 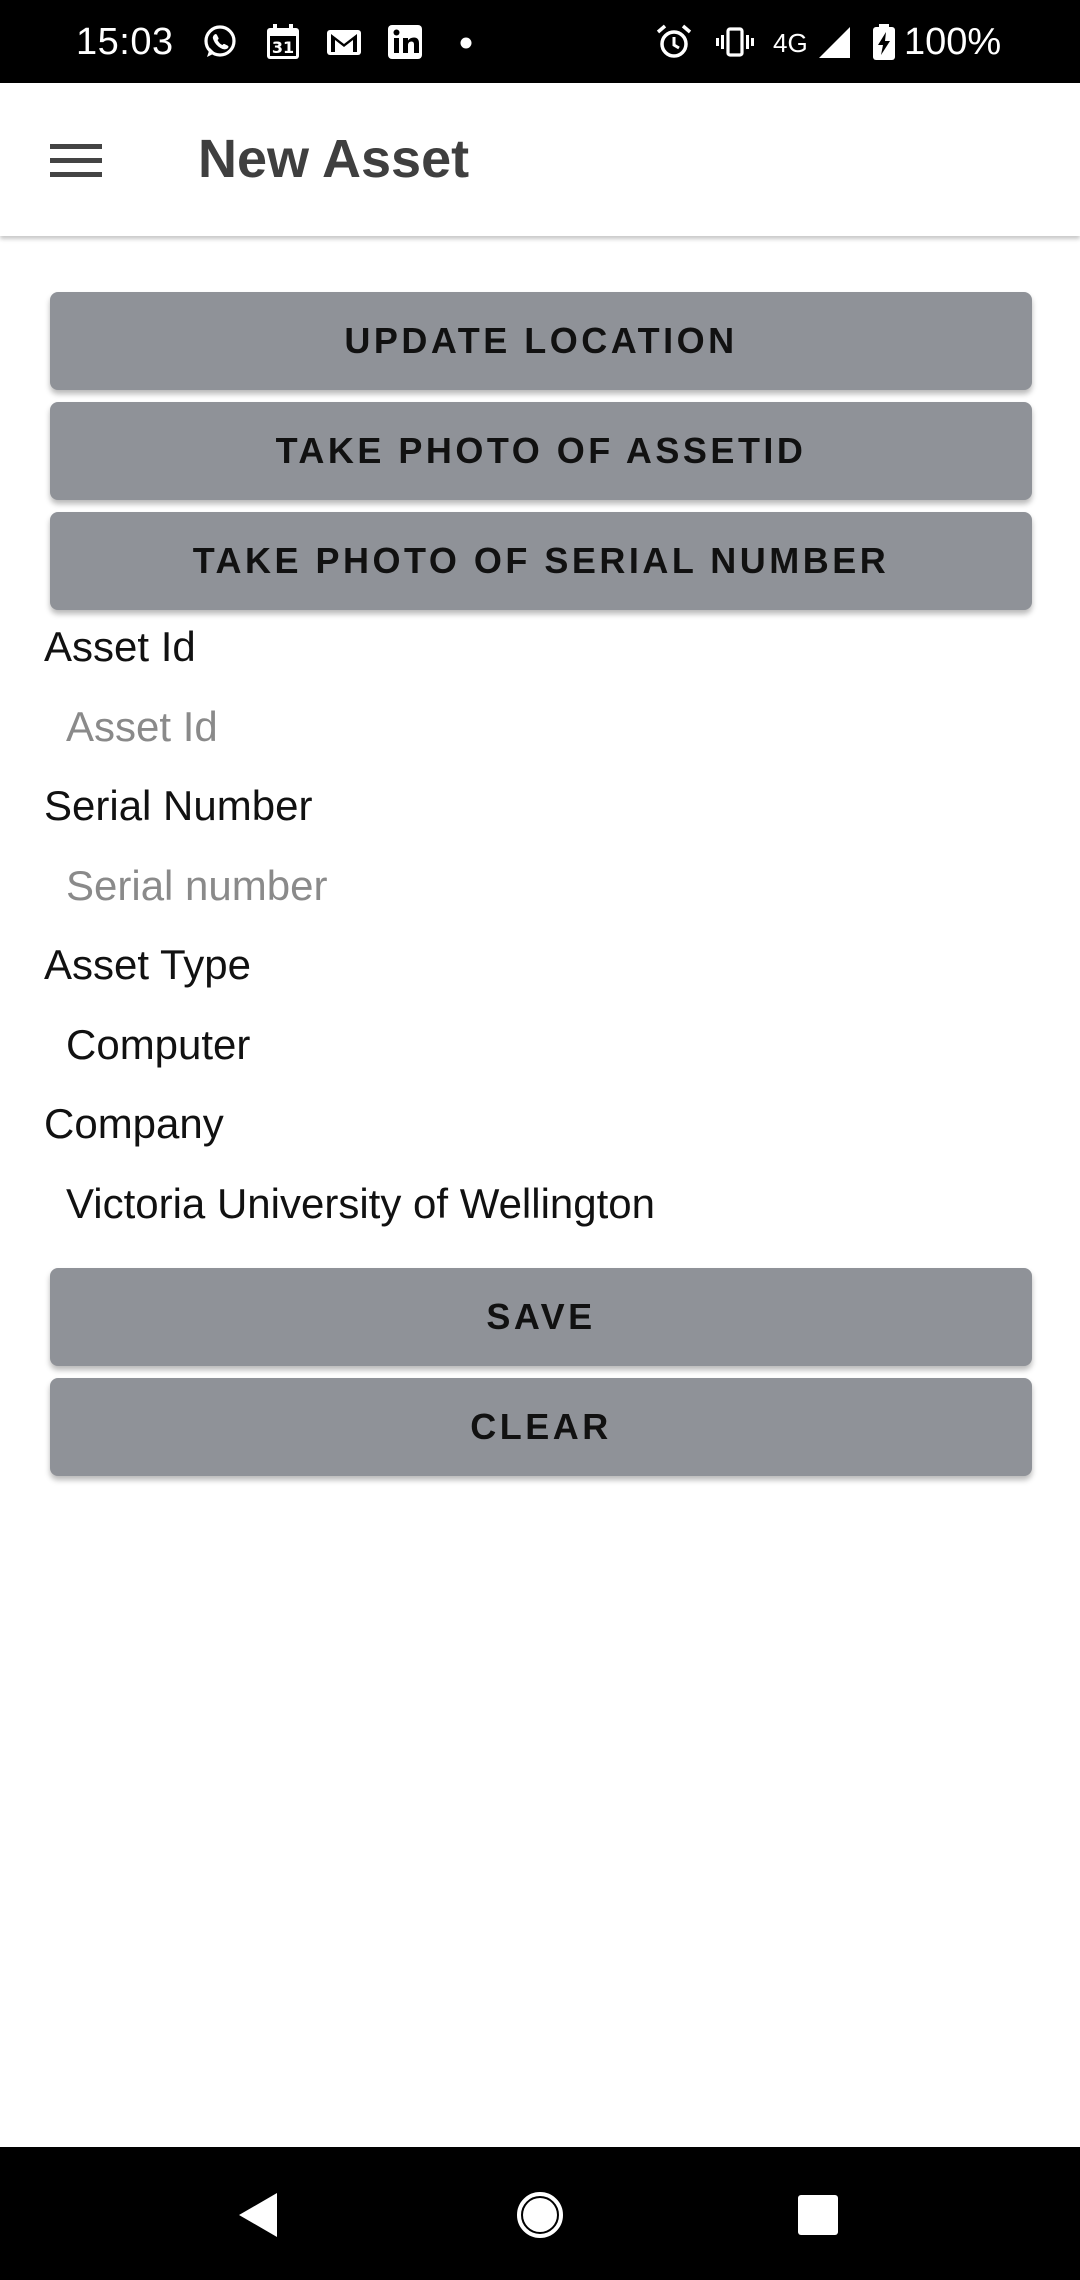 I want to click on serial-number-input, so click(x=550, y=886).